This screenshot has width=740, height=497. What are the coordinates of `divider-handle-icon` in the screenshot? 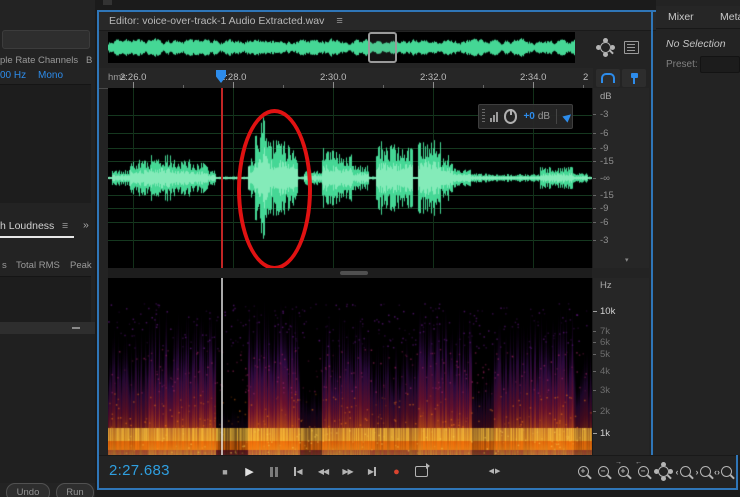 It's located at (76, 328).